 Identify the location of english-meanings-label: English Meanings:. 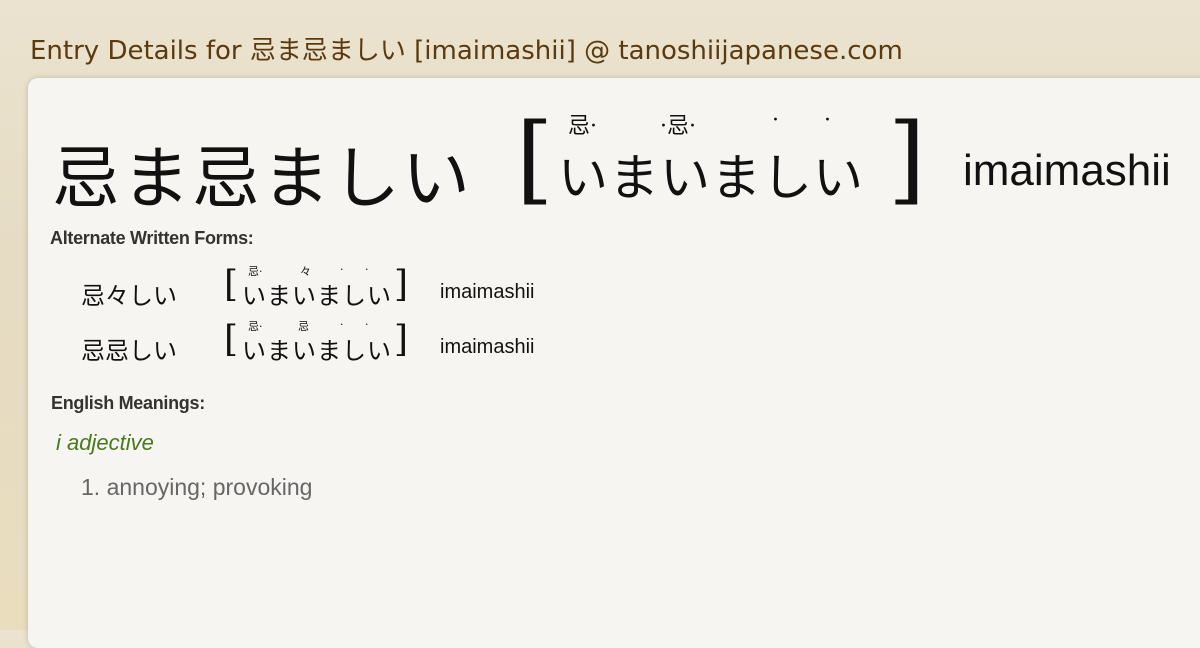
(128, 403).